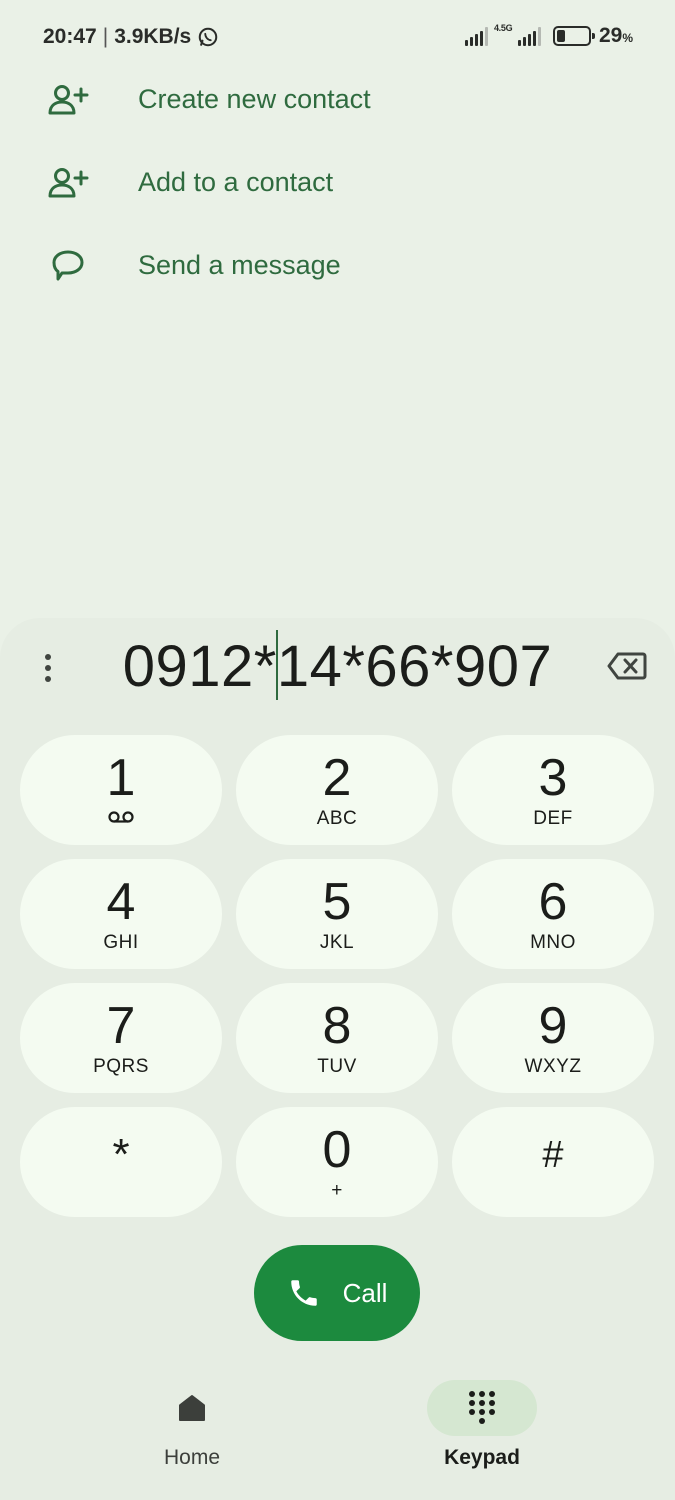 The image size is (675, 1500). Describe the element at coordinates (627, 38) in the screenshot. I see `battery-unit: %` at that location.